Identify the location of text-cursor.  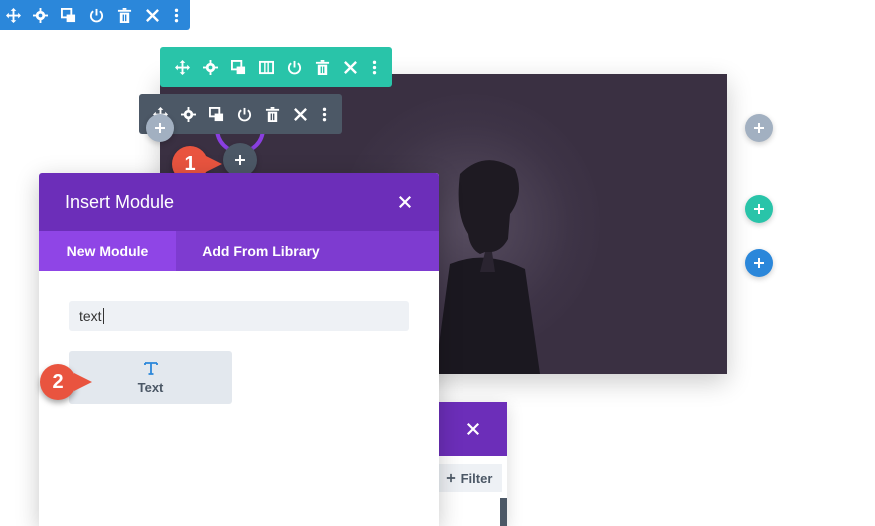
(103, 316).